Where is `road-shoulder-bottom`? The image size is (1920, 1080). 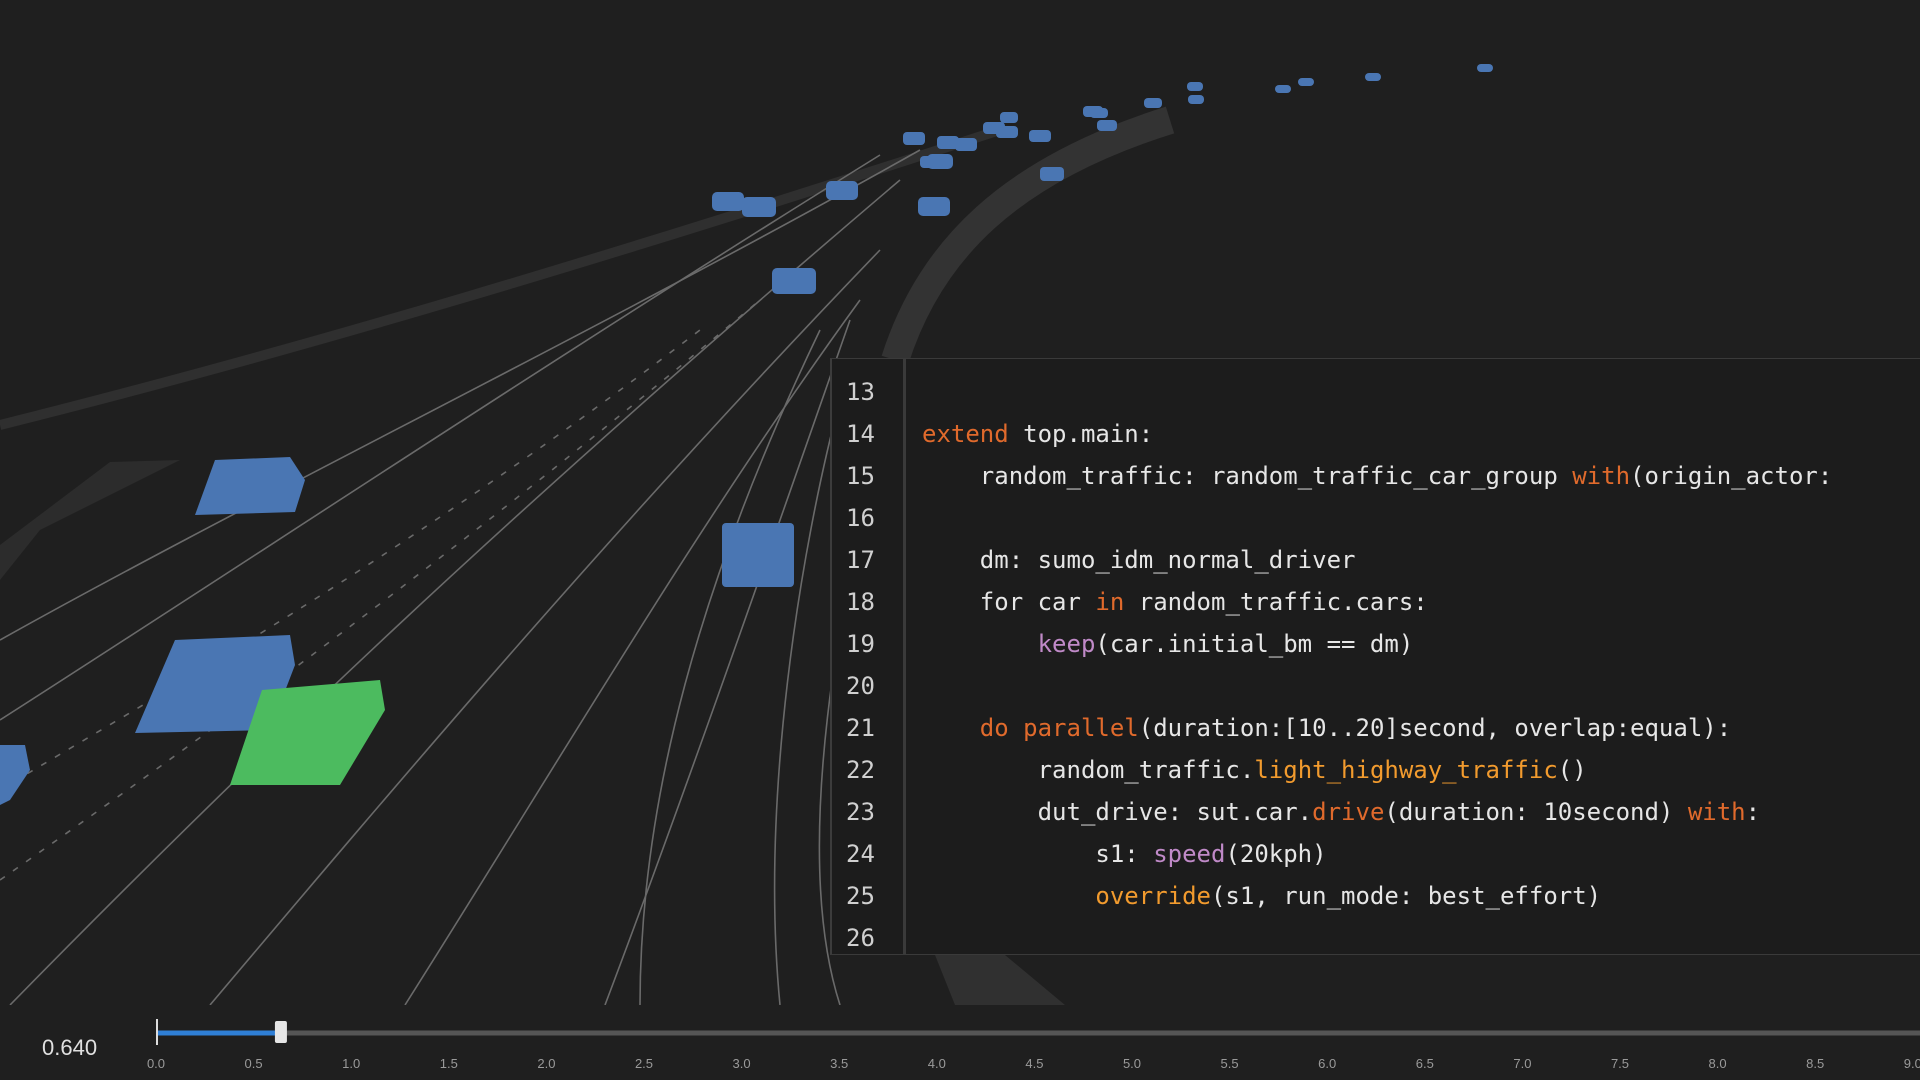
road-shoulder-bottom is located at coordinates (1000, 980).